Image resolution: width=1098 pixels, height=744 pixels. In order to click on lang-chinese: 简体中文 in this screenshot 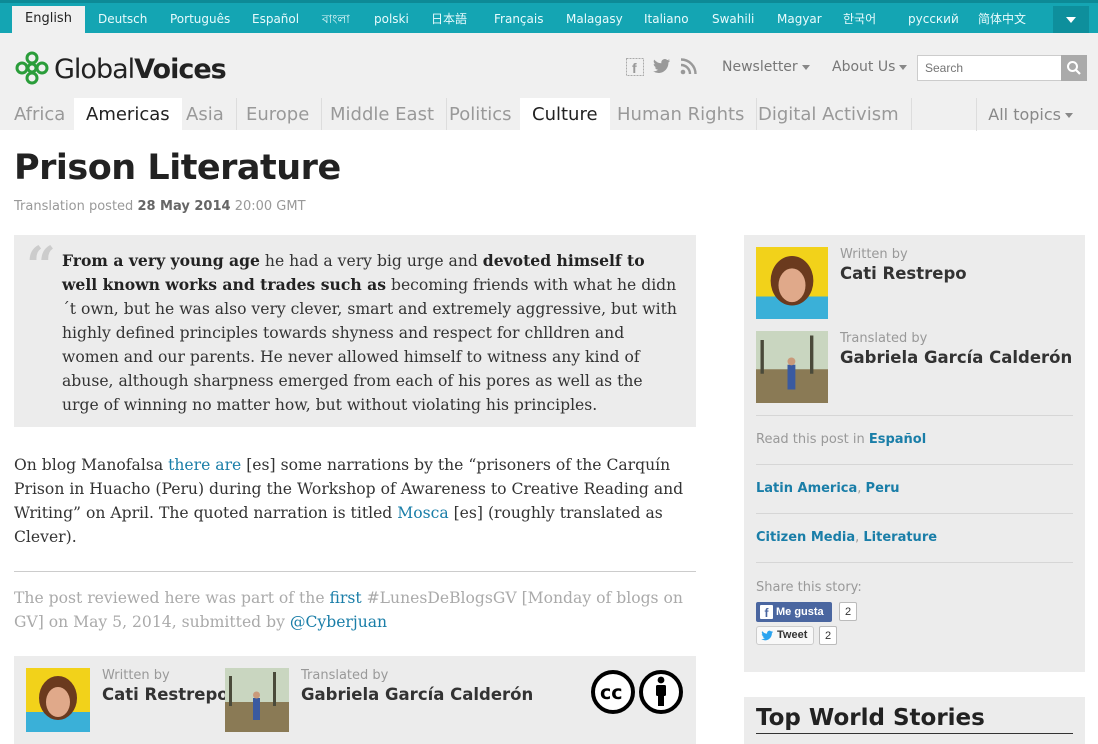, I will do `click(1002, 19)`.